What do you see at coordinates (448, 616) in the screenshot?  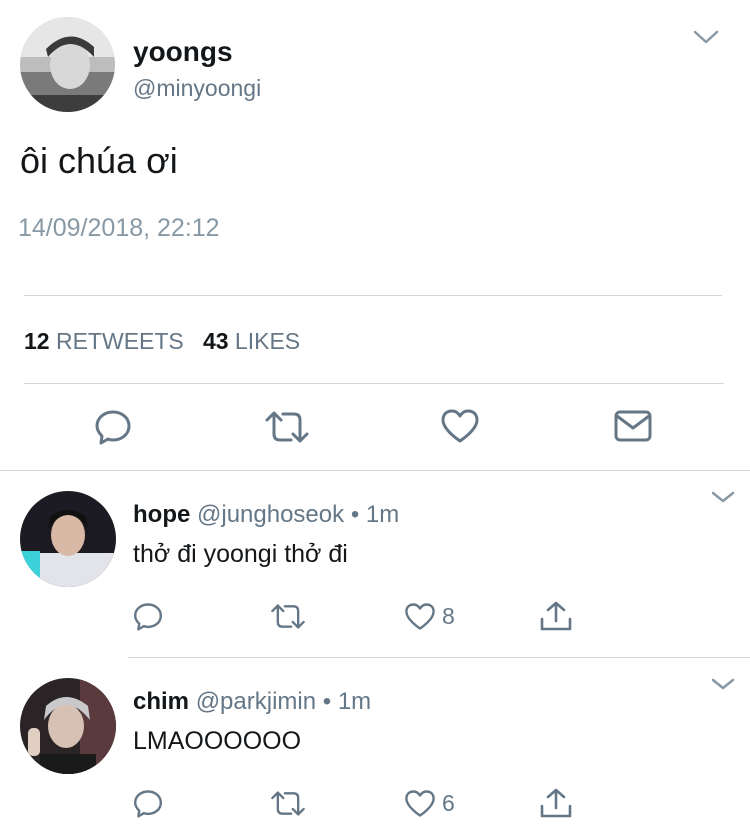 I see `like-count: 8` at bounding box center [448, 616].